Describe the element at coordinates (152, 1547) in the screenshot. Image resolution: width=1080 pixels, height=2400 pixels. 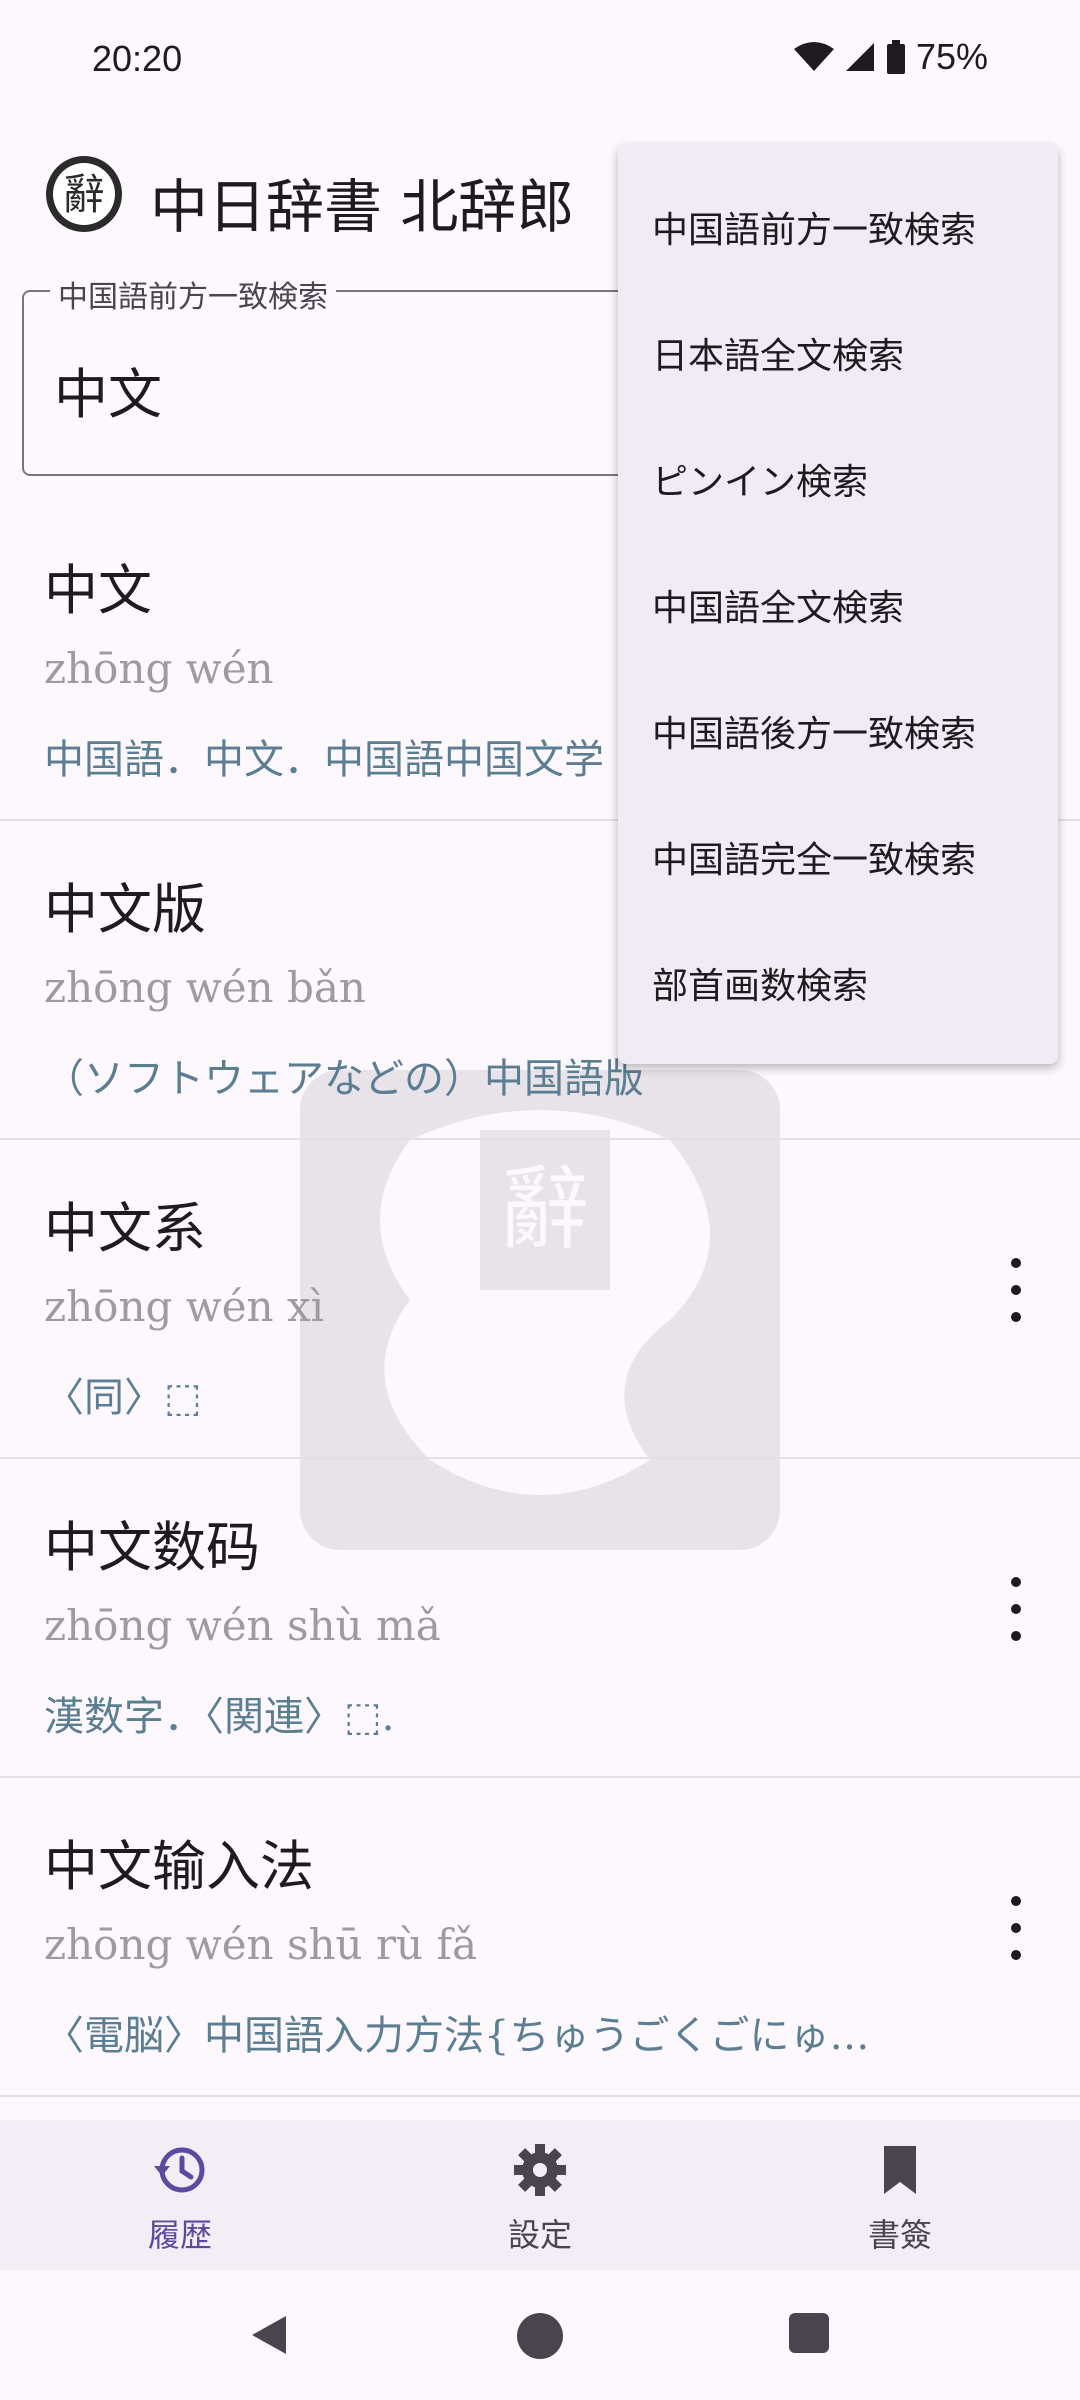
I see `result-word: 中文数码` at that location.